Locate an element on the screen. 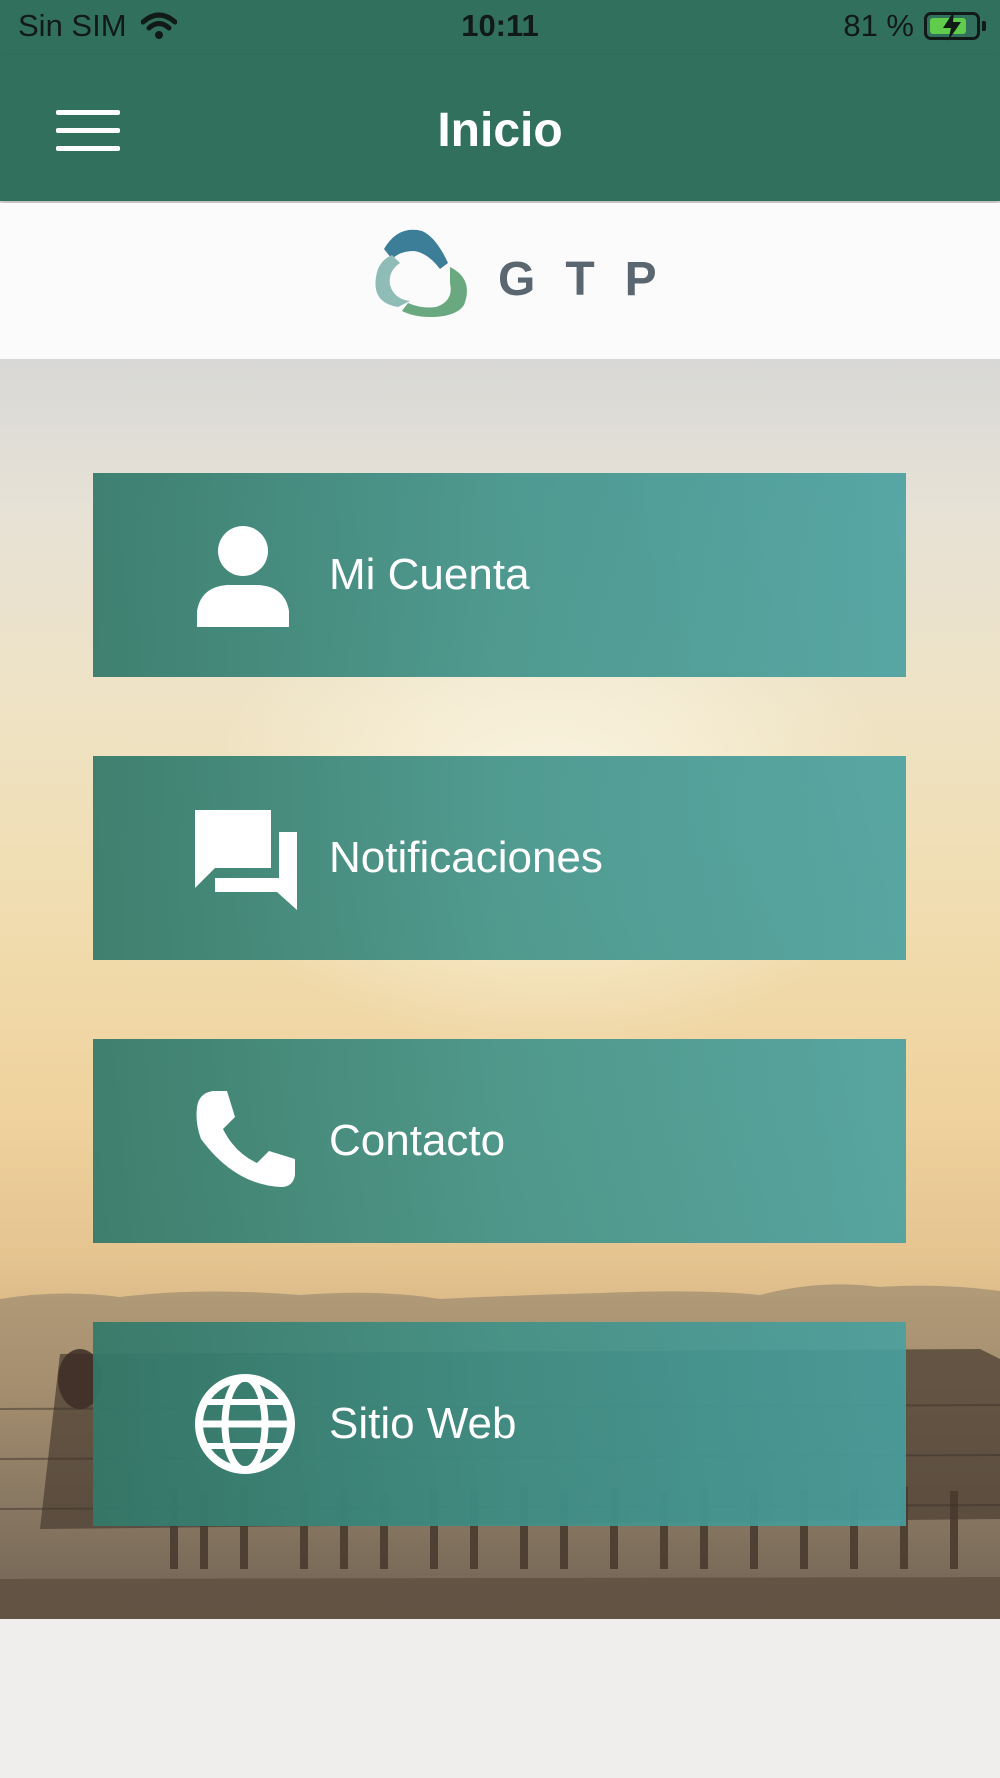 This screenshot has height=1778, width=1000. charging-bolt-icon is located at coordinates (952, 26).